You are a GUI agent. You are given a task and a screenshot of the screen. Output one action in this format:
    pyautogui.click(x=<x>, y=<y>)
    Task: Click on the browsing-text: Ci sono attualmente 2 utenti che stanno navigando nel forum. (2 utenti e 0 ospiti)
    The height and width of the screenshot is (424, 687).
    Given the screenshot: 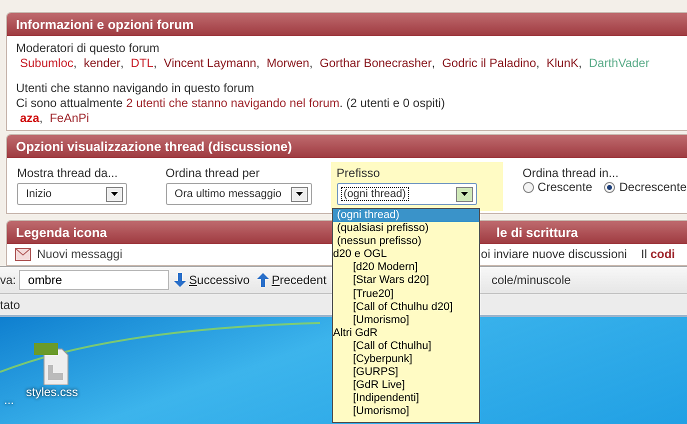 What is the action you would take?
    pyautogui.click(x=230, y=103)
    